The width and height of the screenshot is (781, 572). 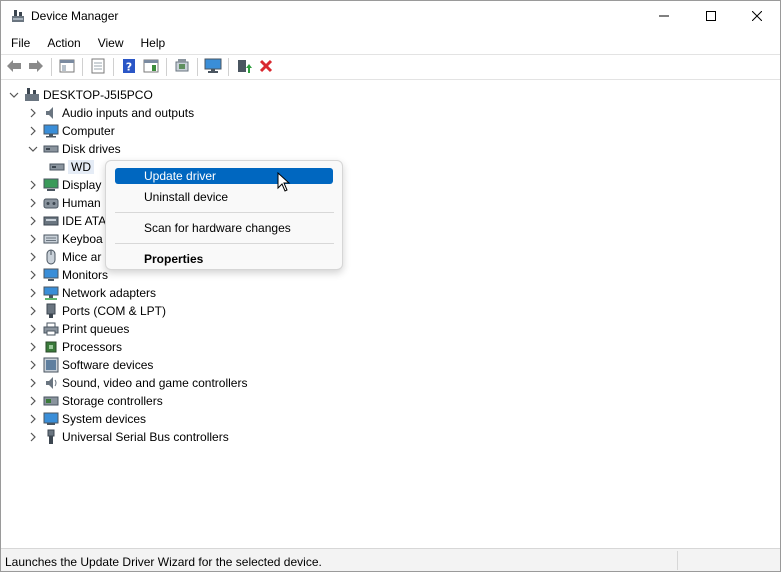 I want to click on tree-root-label: DESKTOP-J5I5PCO, so click(x=98, y=95).